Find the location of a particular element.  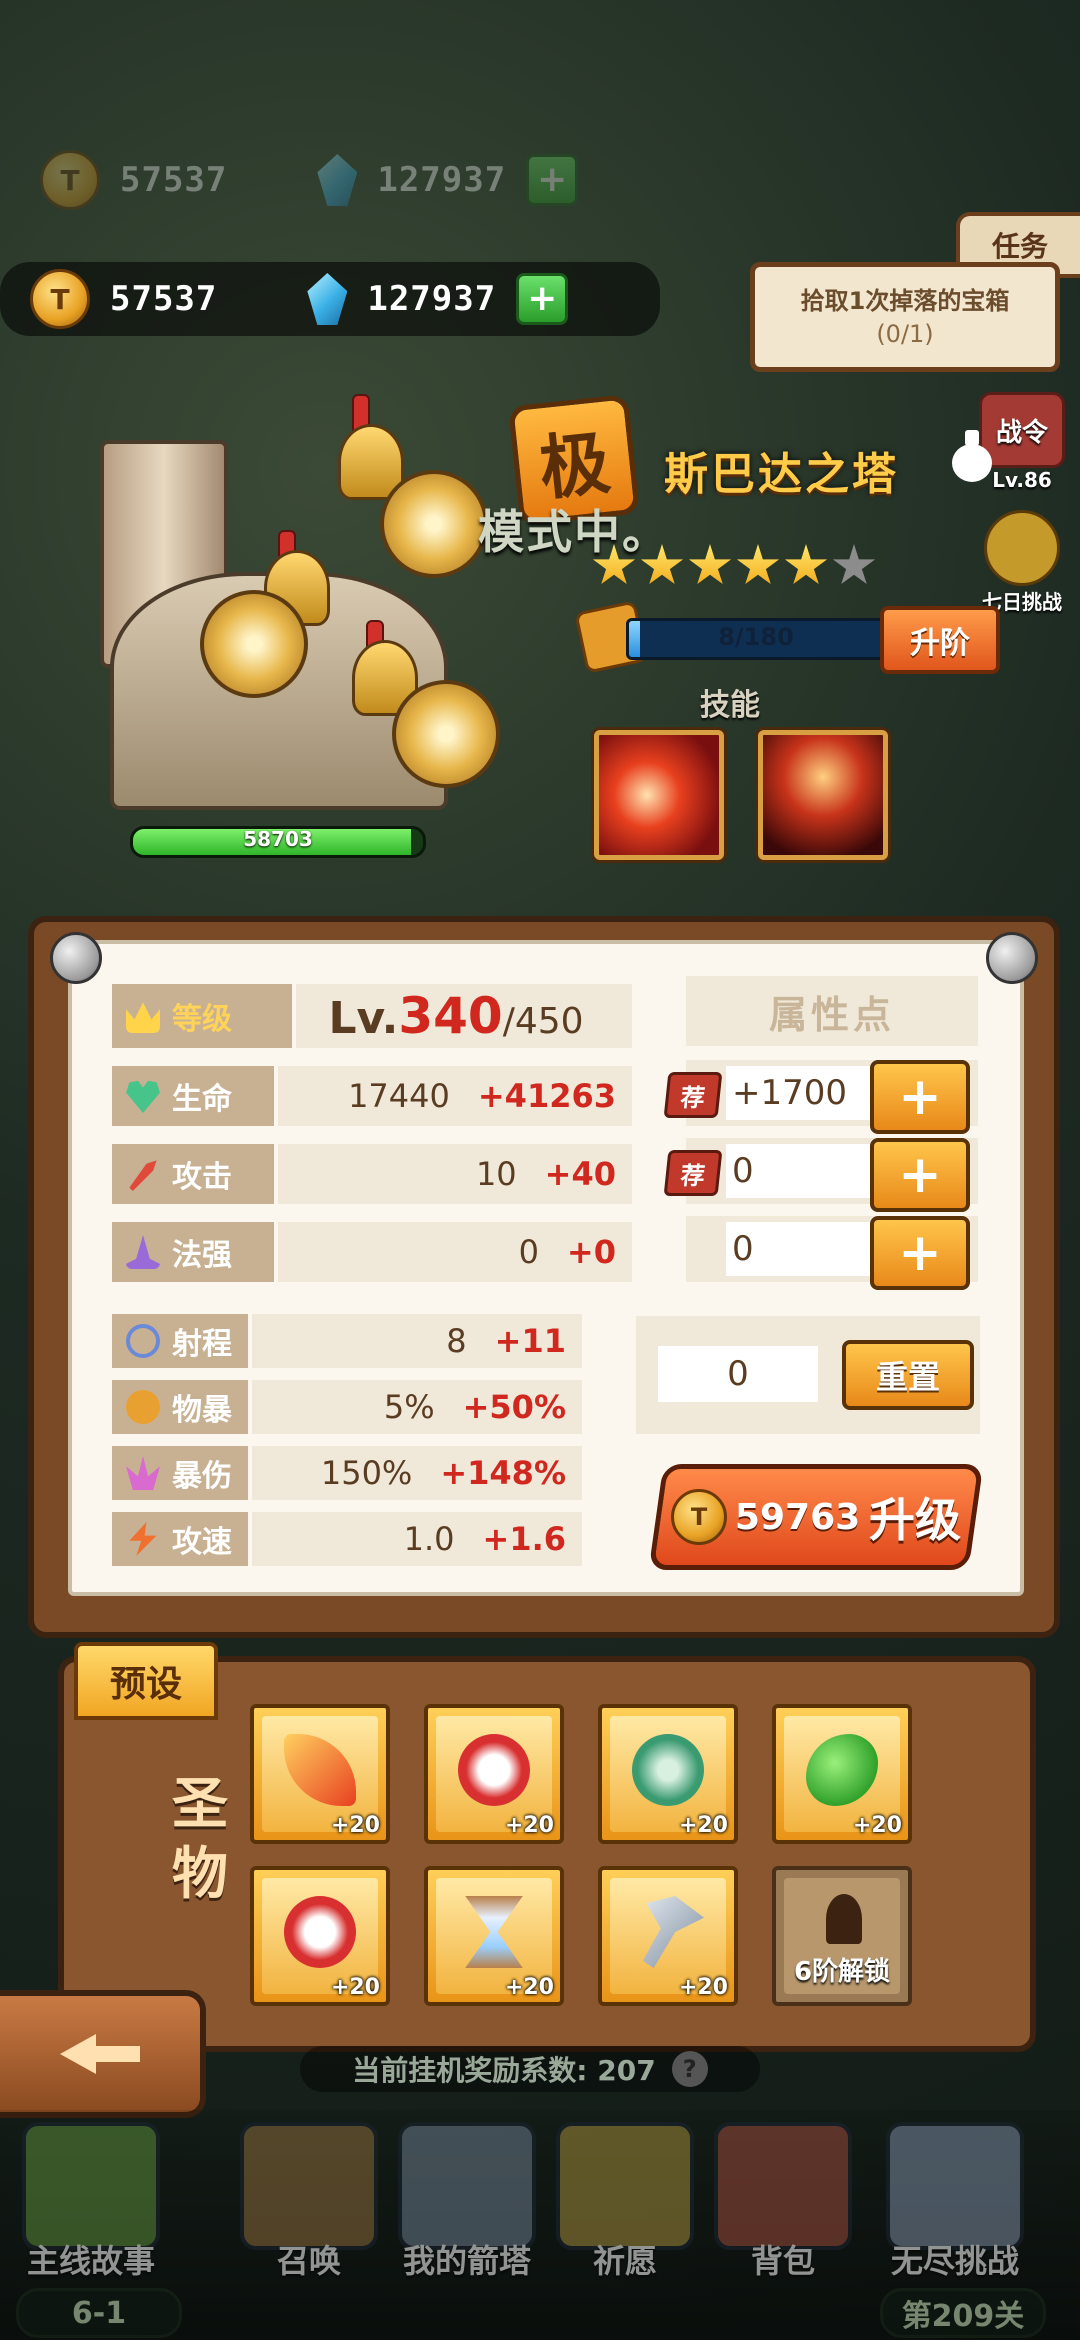

skill-warrior-icon is located at coordinates (823, 795).